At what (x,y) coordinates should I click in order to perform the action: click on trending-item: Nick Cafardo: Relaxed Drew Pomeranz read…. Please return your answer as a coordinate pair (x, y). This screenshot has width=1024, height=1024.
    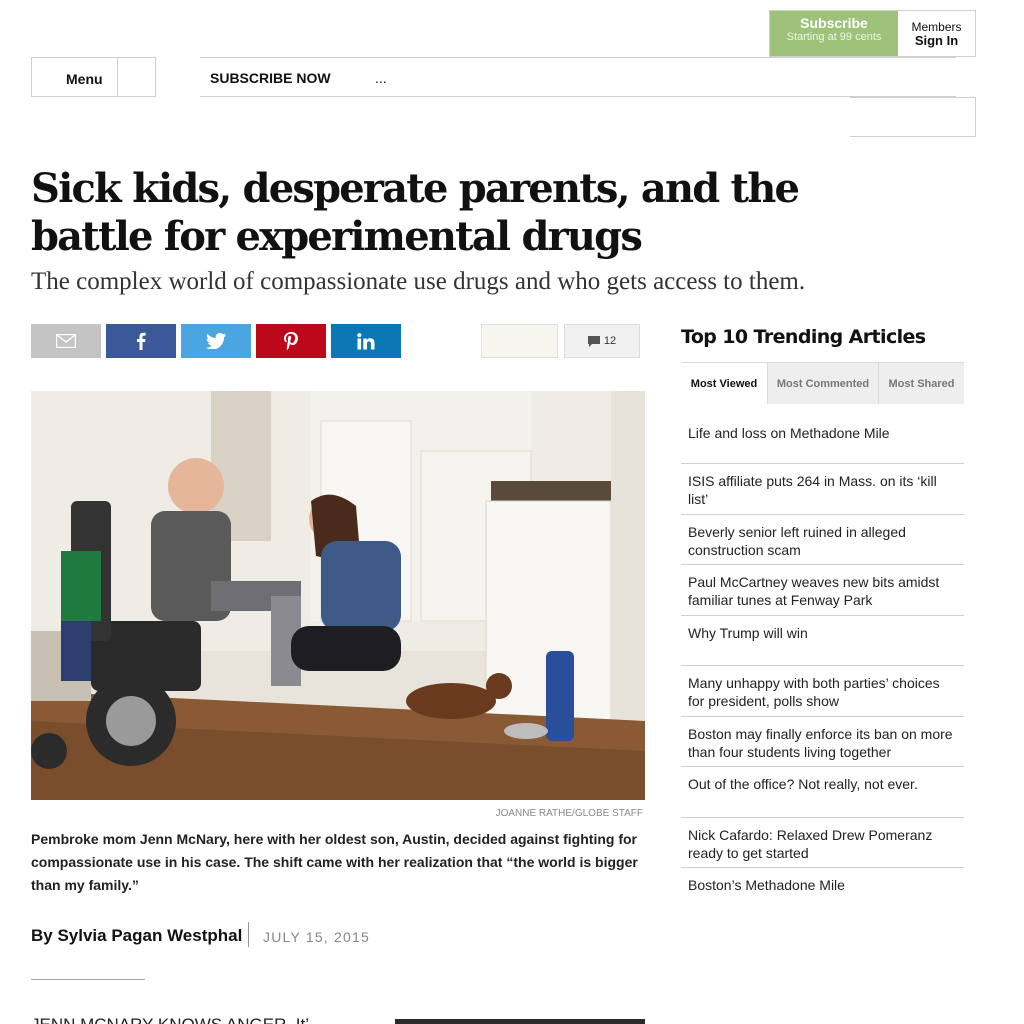
    Looking at the image, I should click on (822, 843).